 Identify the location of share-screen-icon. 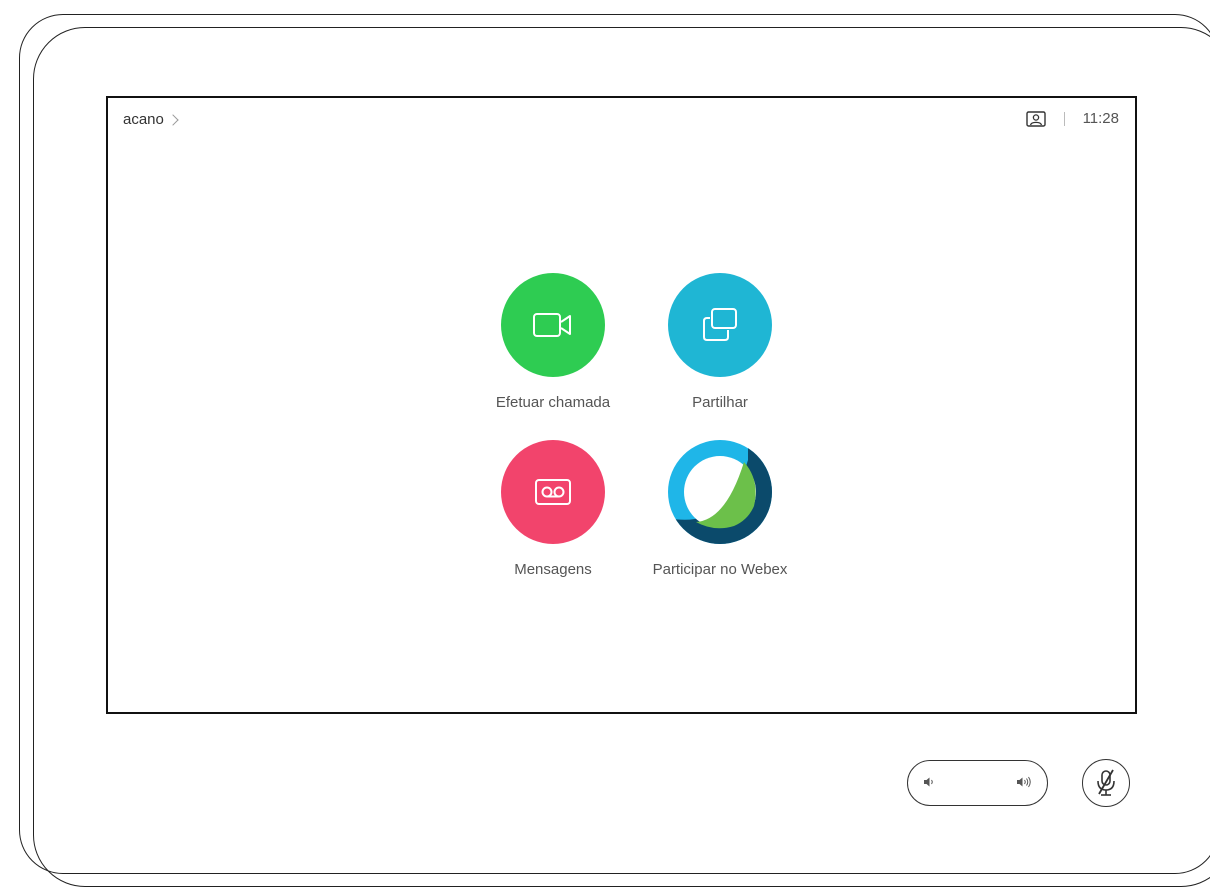
(720, 324).